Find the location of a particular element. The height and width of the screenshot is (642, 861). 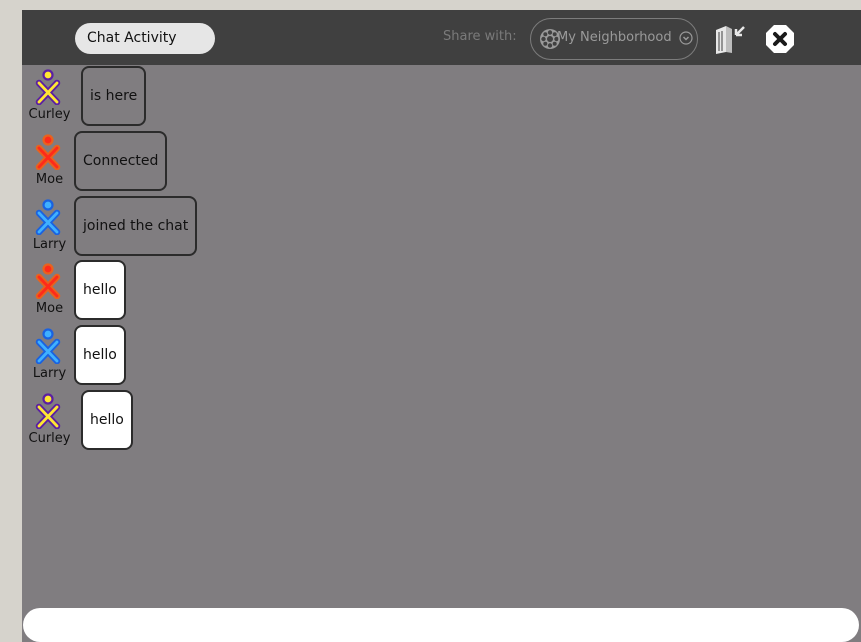

chat-entry-input is located at coordinates (438, 624).